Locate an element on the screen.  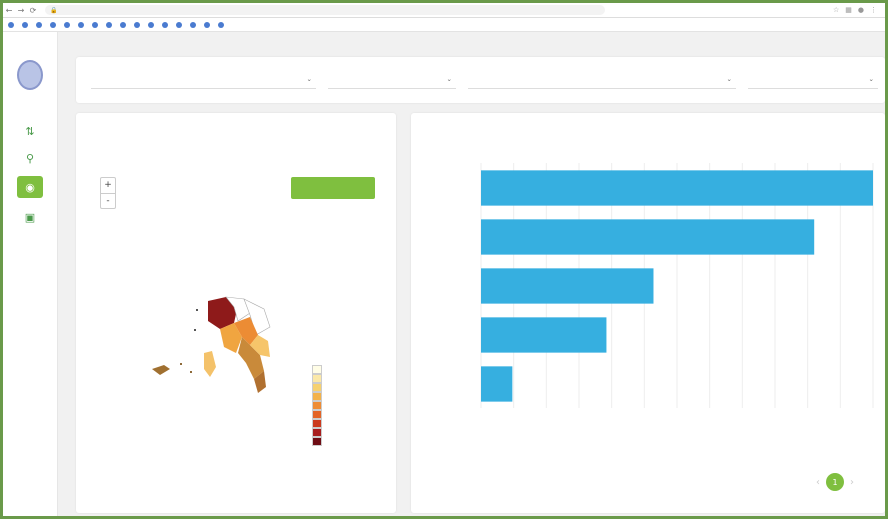
browser-toolbar: ← → ⟳ 🔒 ☆ ▦ ● ⋮ is located at coordinates (444, 10).